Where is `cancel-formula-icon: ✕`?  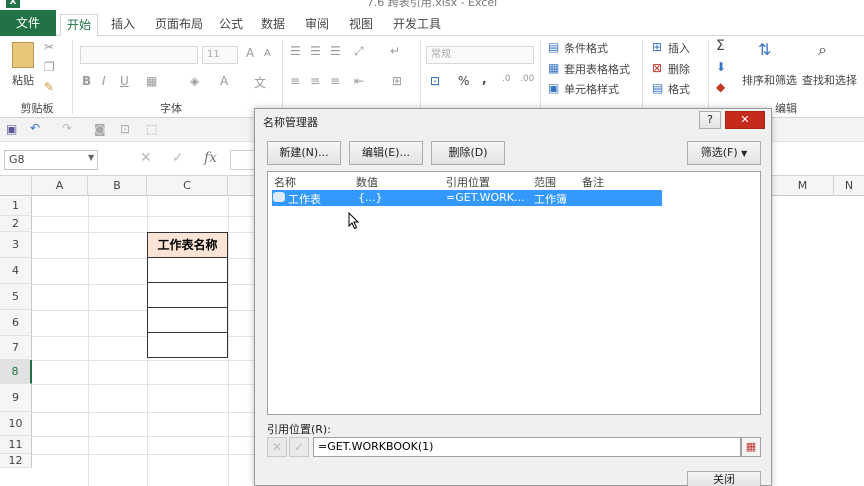 cancel-formula-icon: ✕ is located at coordinates (146, 158).